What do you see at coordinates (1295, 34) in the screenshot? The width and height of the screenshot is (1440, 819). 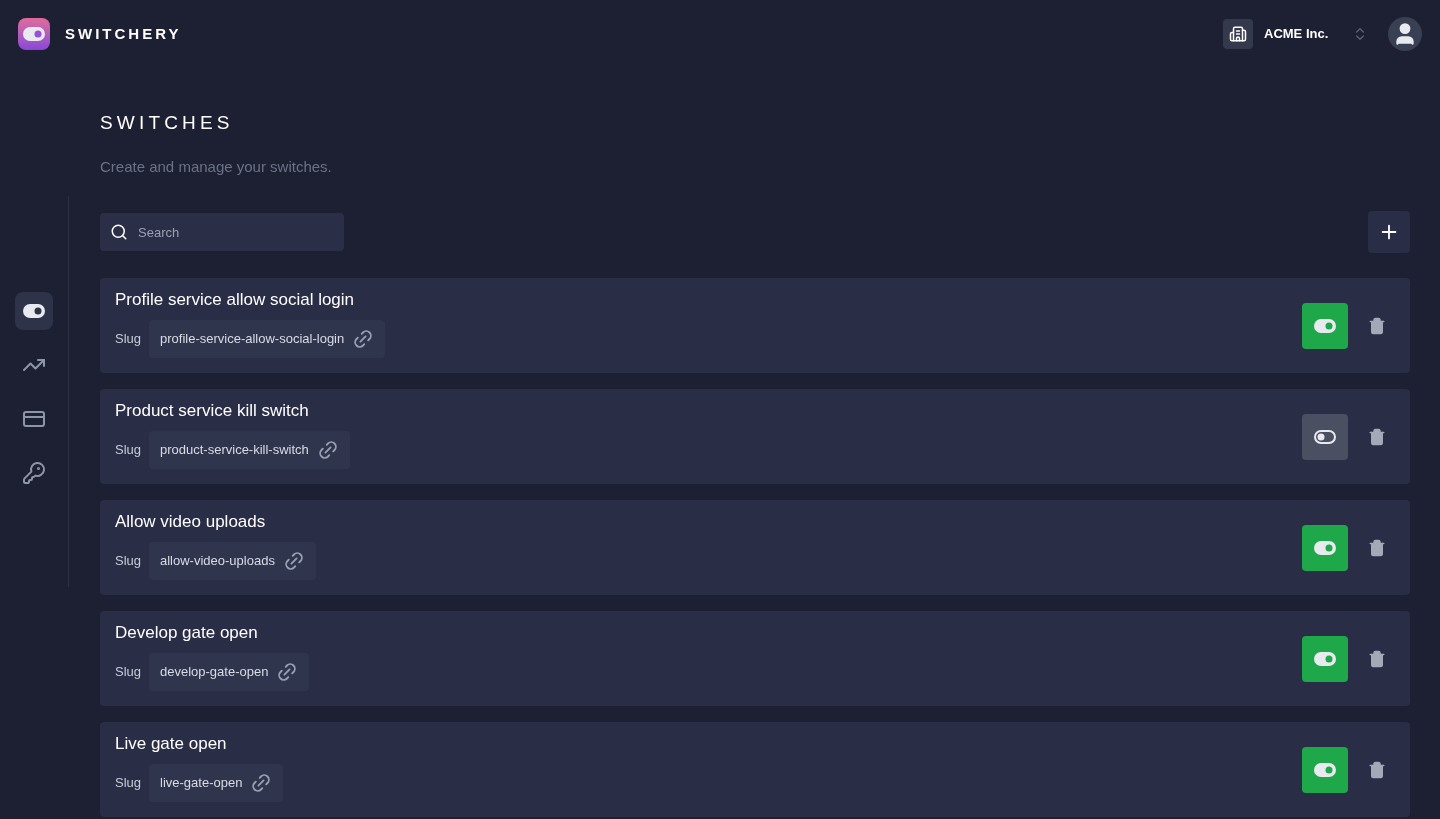 I see `organization-switcher: ACME Inc.` at bounding box center [1295, 34].